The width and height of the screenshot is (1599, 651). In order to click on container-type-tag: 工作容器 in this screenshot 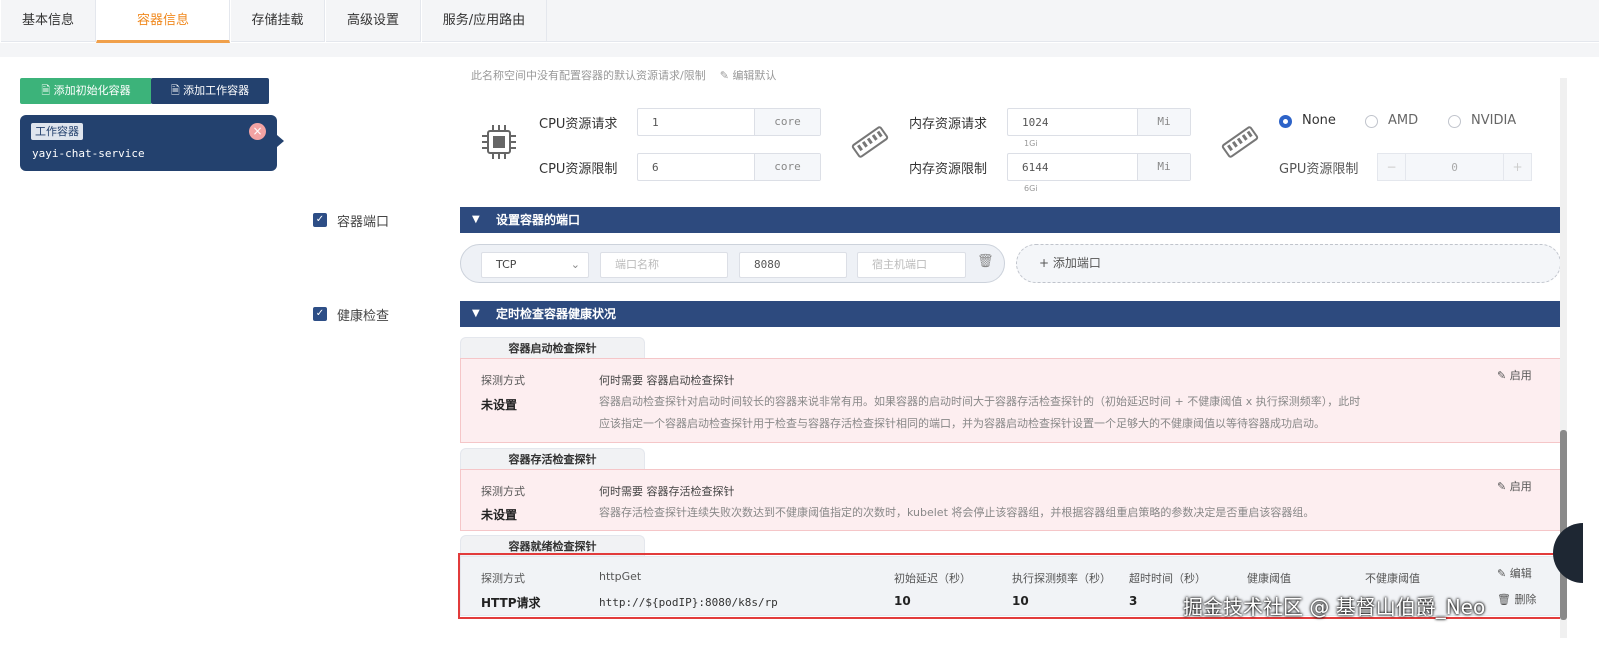, I will do `click(57, 131)`.